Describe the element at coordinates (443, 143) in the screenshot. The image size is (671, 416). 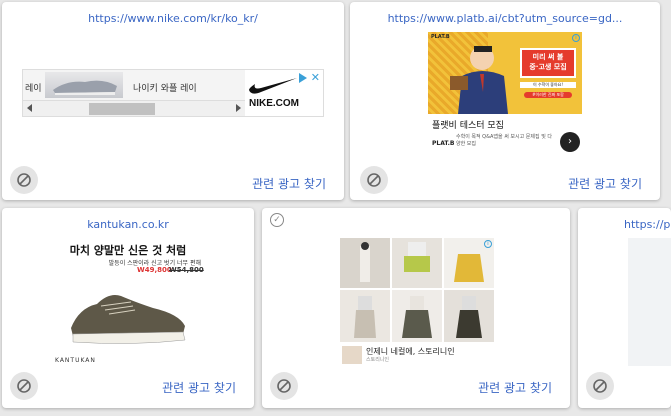
I see `platb-footer-logo: PLAT.B` at that location.